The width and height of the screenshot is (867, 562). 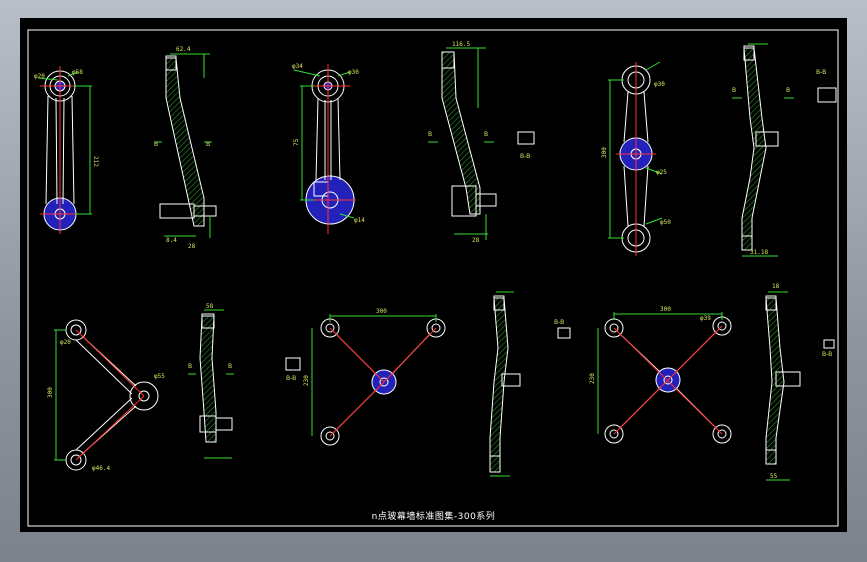 What do you see at coordinates (430, 134) in the screenshot?
I see `section-label-b-3: B` at bounding box center [430, 134].